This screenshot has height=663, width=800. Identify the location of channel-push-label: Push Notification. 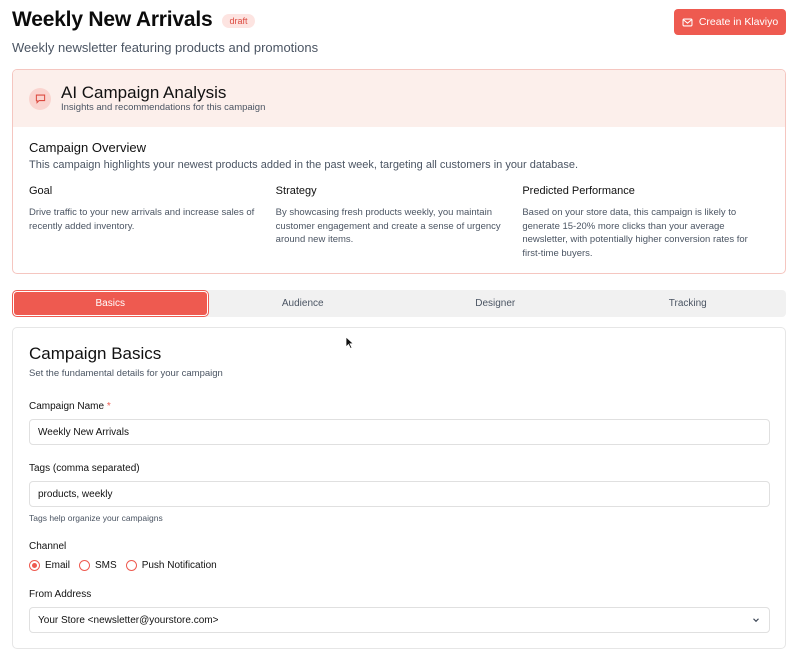
(179, 565).